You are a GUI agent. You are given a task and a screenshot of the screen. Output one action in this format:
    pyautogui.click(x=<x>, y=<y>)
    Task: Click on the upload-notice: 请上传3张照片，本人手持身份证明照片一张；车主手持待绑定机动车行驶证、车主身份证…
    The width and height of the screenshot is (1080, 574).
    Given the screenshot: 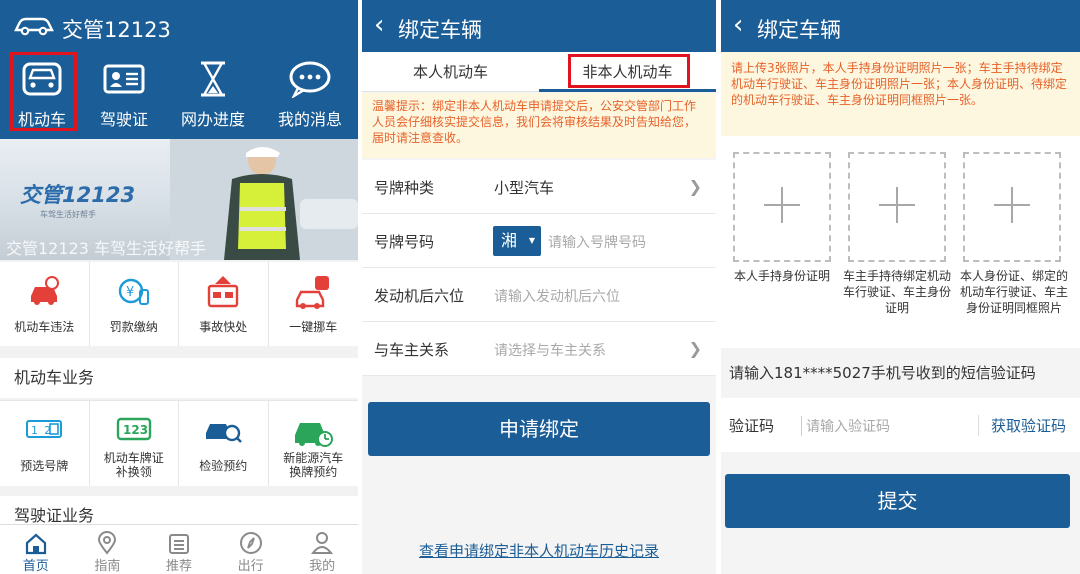 What is the action you would take?
    pyautogui.click(x=900, y=94)
    